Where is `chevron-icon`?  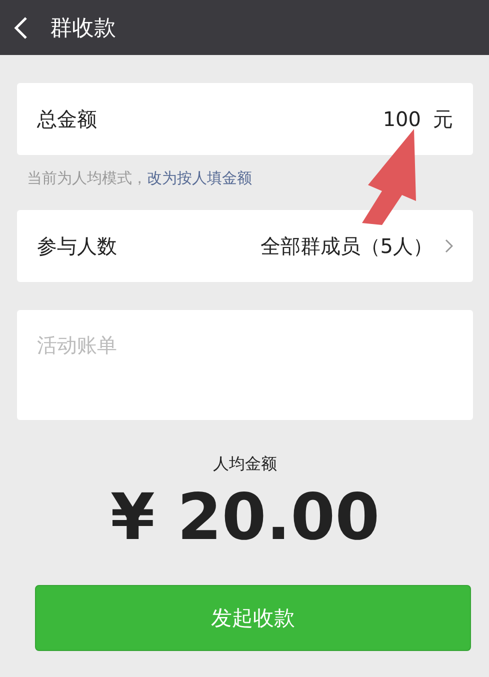 chevron-icon is located at coordinates (449, 246).